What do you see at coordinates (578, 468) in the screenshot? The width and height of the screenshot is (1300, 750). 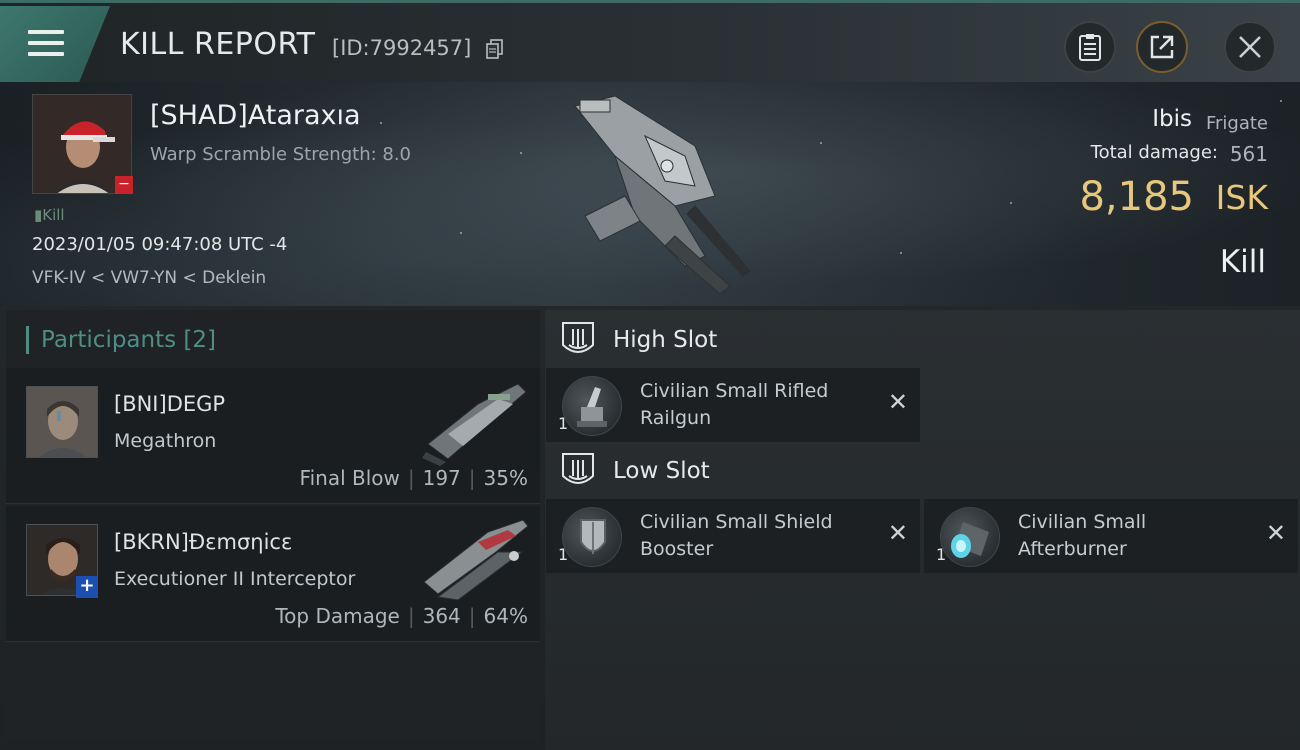 I see `low-slot-icon` at bounding box center [578, 468].